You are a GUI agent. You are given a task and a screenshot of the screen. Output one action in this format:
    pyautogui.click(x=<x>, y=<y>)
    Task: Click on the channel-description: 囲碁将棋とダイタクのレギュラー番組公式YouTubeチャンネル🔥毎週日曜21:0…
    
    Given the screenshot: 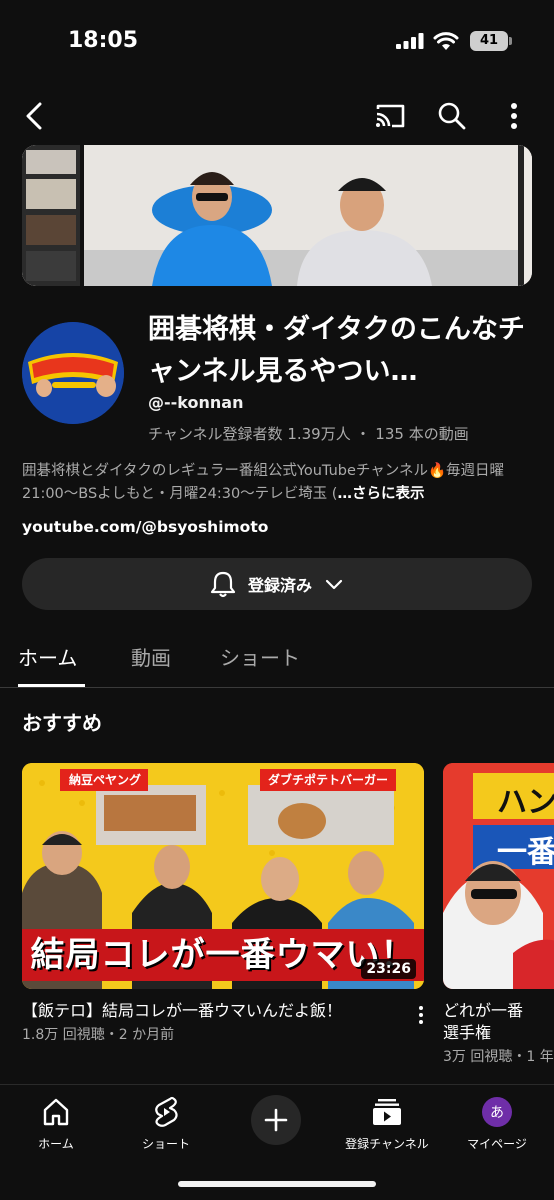 What is the action you would take?
    pyautogui.click(x=276, y=483)
    